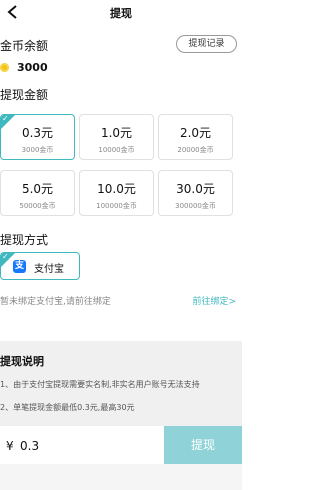 Image resolution: width=320 pixels, height=490 pixels. What do you see at coordinates (10, 446) in the screenshot?
I see `currency-symbol: ¥` at bounding box center [10, 446].